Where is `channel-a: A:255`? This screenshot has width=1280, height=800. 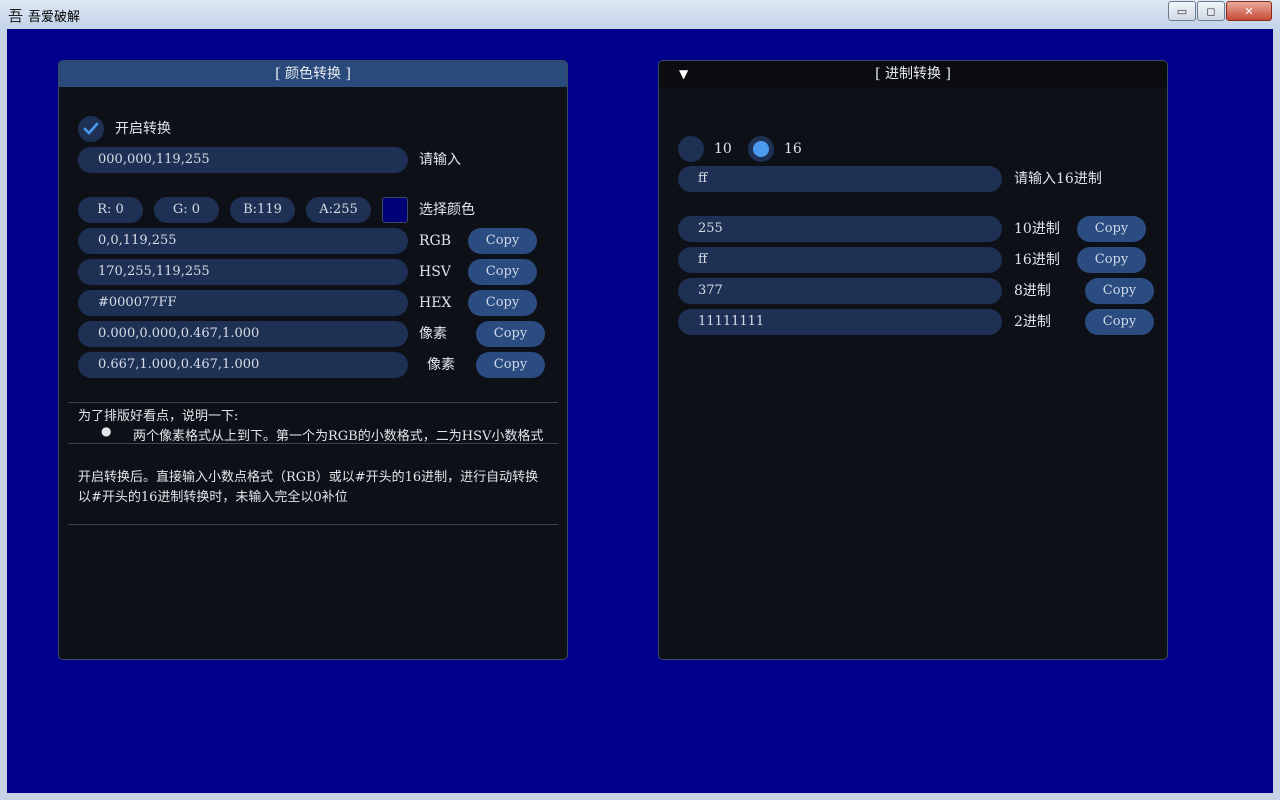
channel-a: A:255 is located at coordinates (338, 210).